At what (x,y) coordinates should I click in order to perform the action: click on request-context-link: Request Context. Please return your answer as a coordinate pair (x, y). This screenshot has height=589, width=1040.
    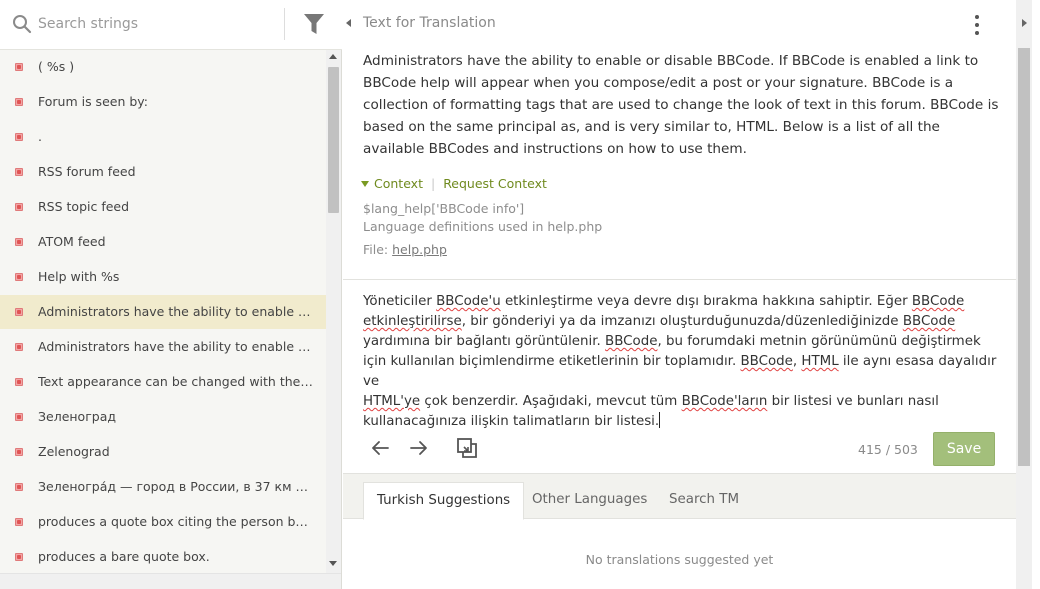
    Looking at the image, I should click on (495, 183).